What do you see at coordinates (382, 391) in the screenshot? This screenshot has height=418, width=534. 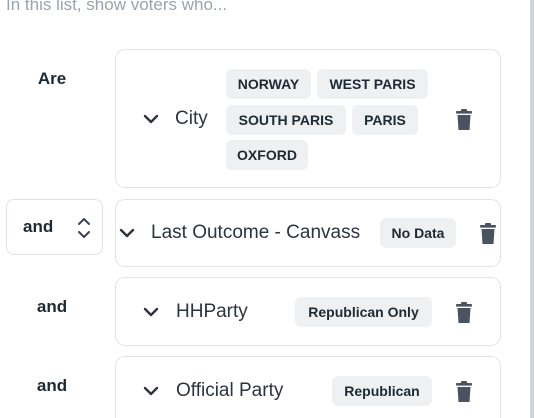 I see `value-chip: Republican` at bounding box center [382, 391].